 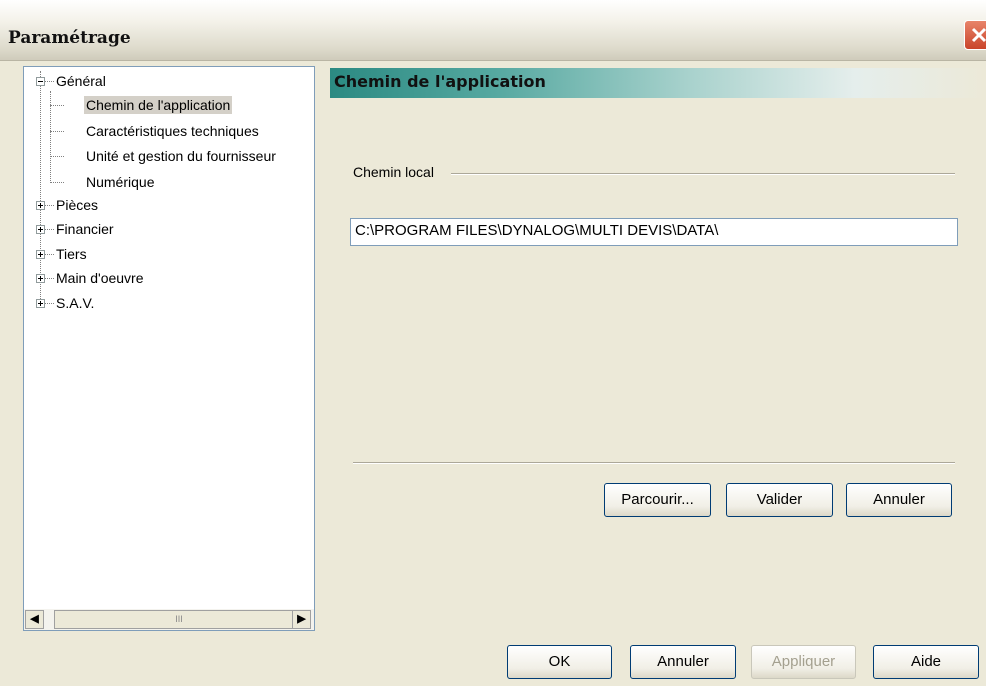 What do you see at coordinates (440, 81) in the screenshot?
I see `section-title: Chemin de l'application` at bounding box center [440, 81].